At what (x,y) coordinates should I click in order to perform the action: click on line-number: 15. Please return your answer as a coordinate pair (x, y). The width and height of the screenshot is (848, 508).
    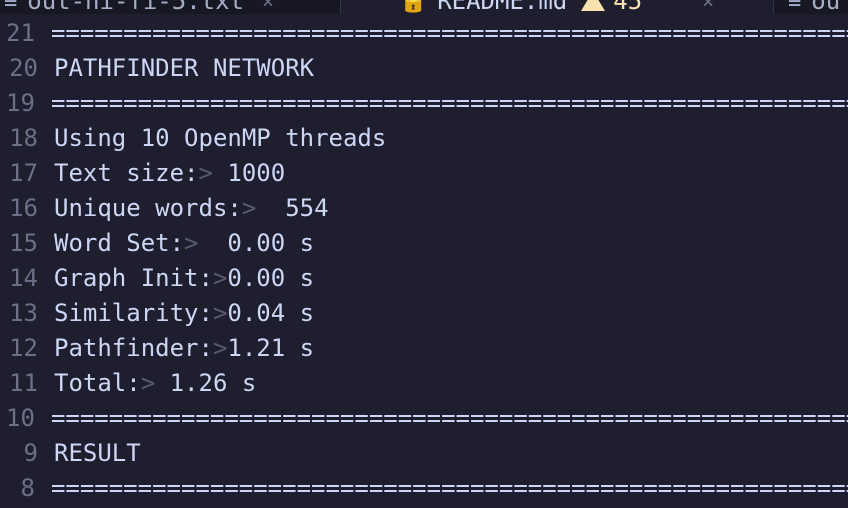
    Looking at the image, I should click on (23, 242).